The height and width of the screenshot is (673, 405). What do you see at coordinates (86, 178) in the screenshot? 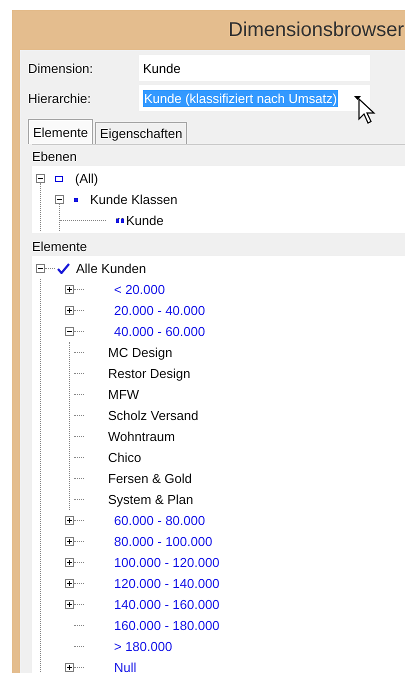
I see `level-label: (All)` at bounding box center [86, 178].